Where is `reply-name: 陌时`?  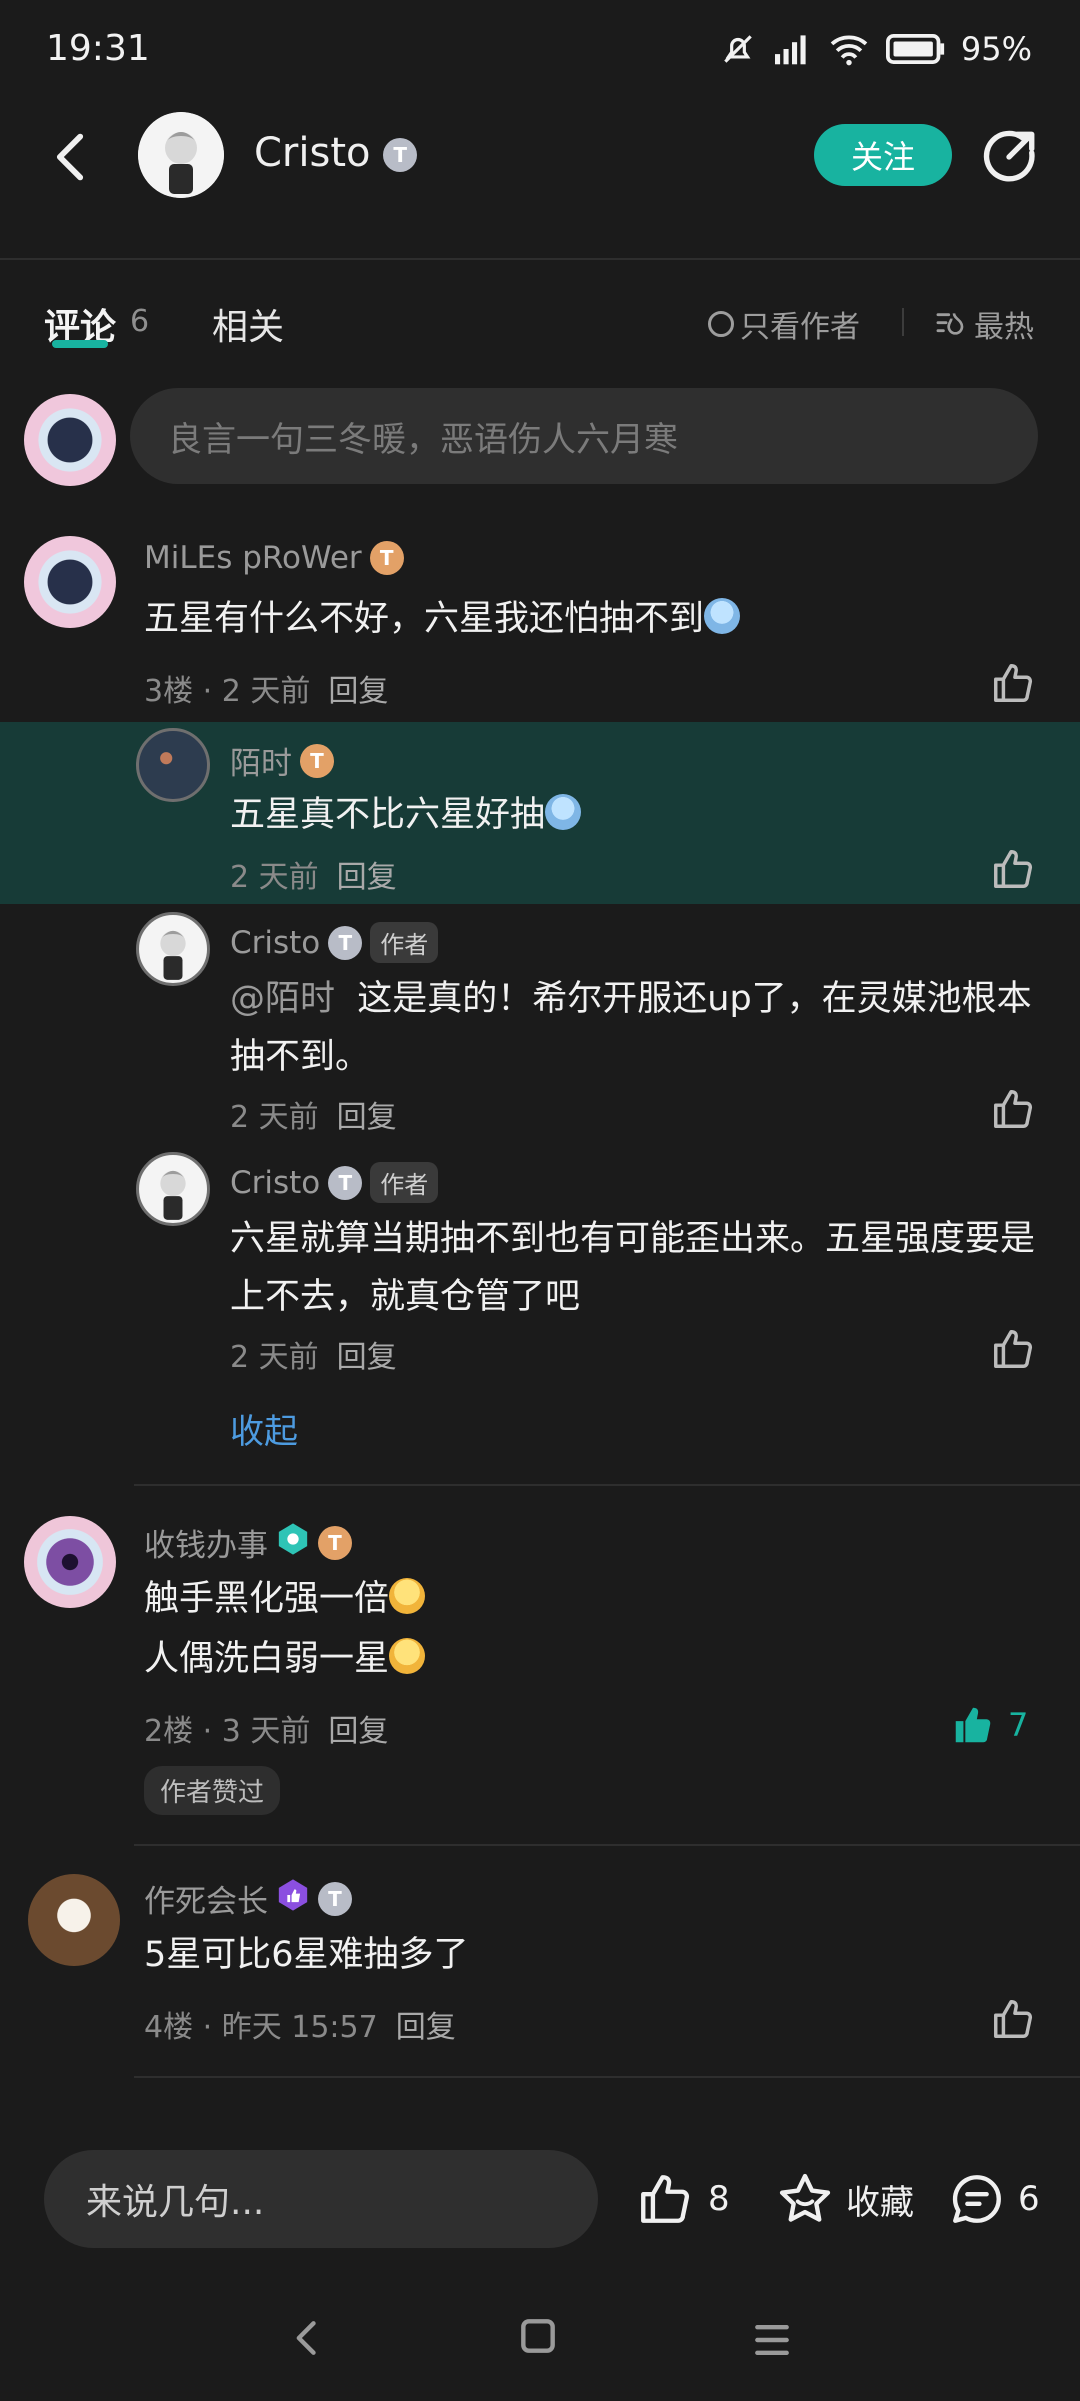
reply-name: 陌时 is located at coordinates (261, 760).